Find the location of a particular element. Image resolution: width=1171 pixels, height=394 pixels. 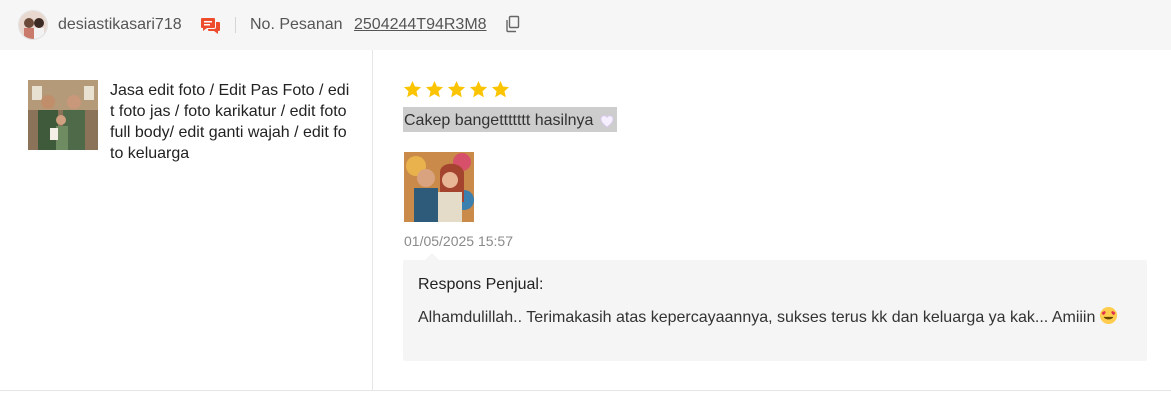

product-thumbnail is located at coordinates (63, 115).